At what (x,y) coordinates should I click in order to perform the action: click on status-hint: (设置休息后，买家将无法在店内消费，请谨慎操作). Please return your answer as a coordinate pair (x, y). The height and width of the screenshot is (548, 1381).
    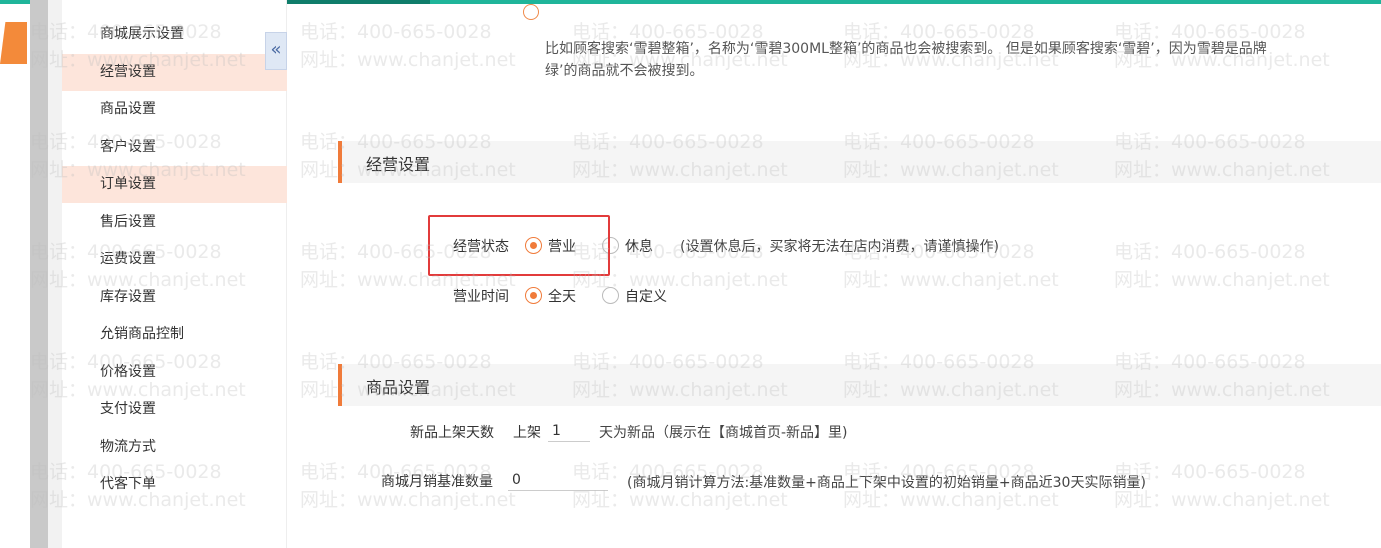
    Looking at the image, I should click on (839, 247).